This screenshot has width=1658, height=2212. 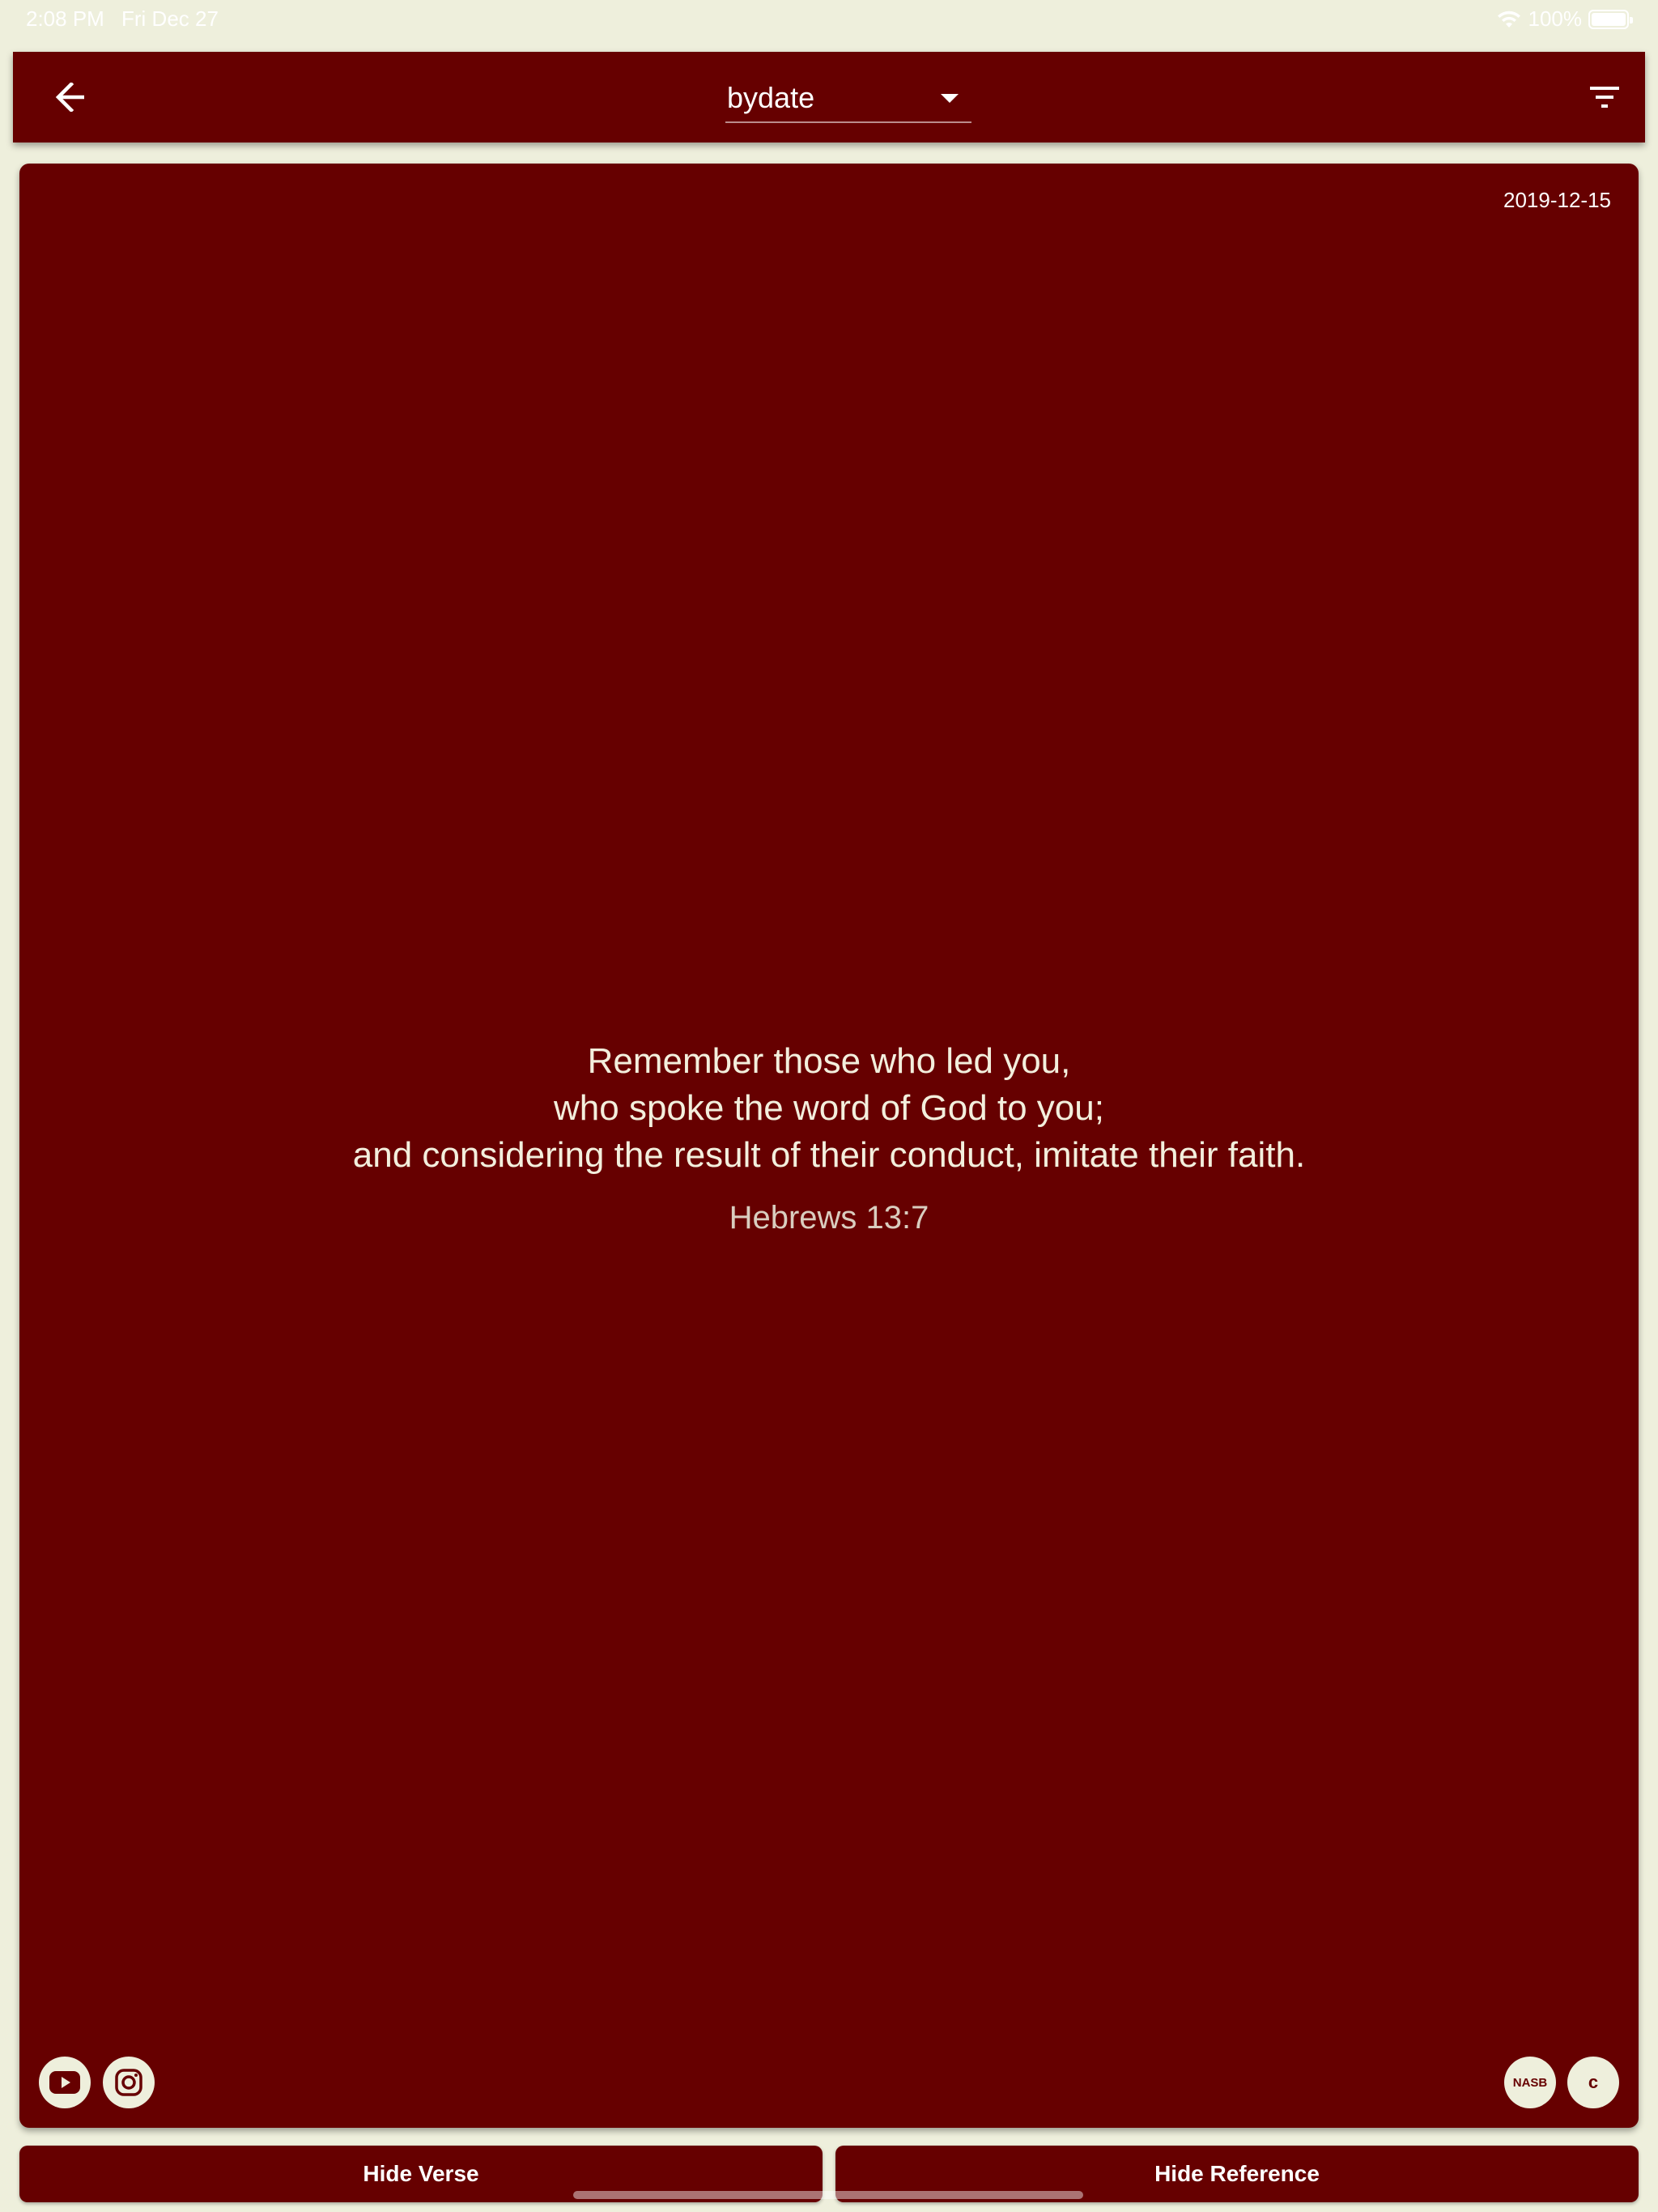 I want to click on filter-list-icon, so click(x=1604, y=98).